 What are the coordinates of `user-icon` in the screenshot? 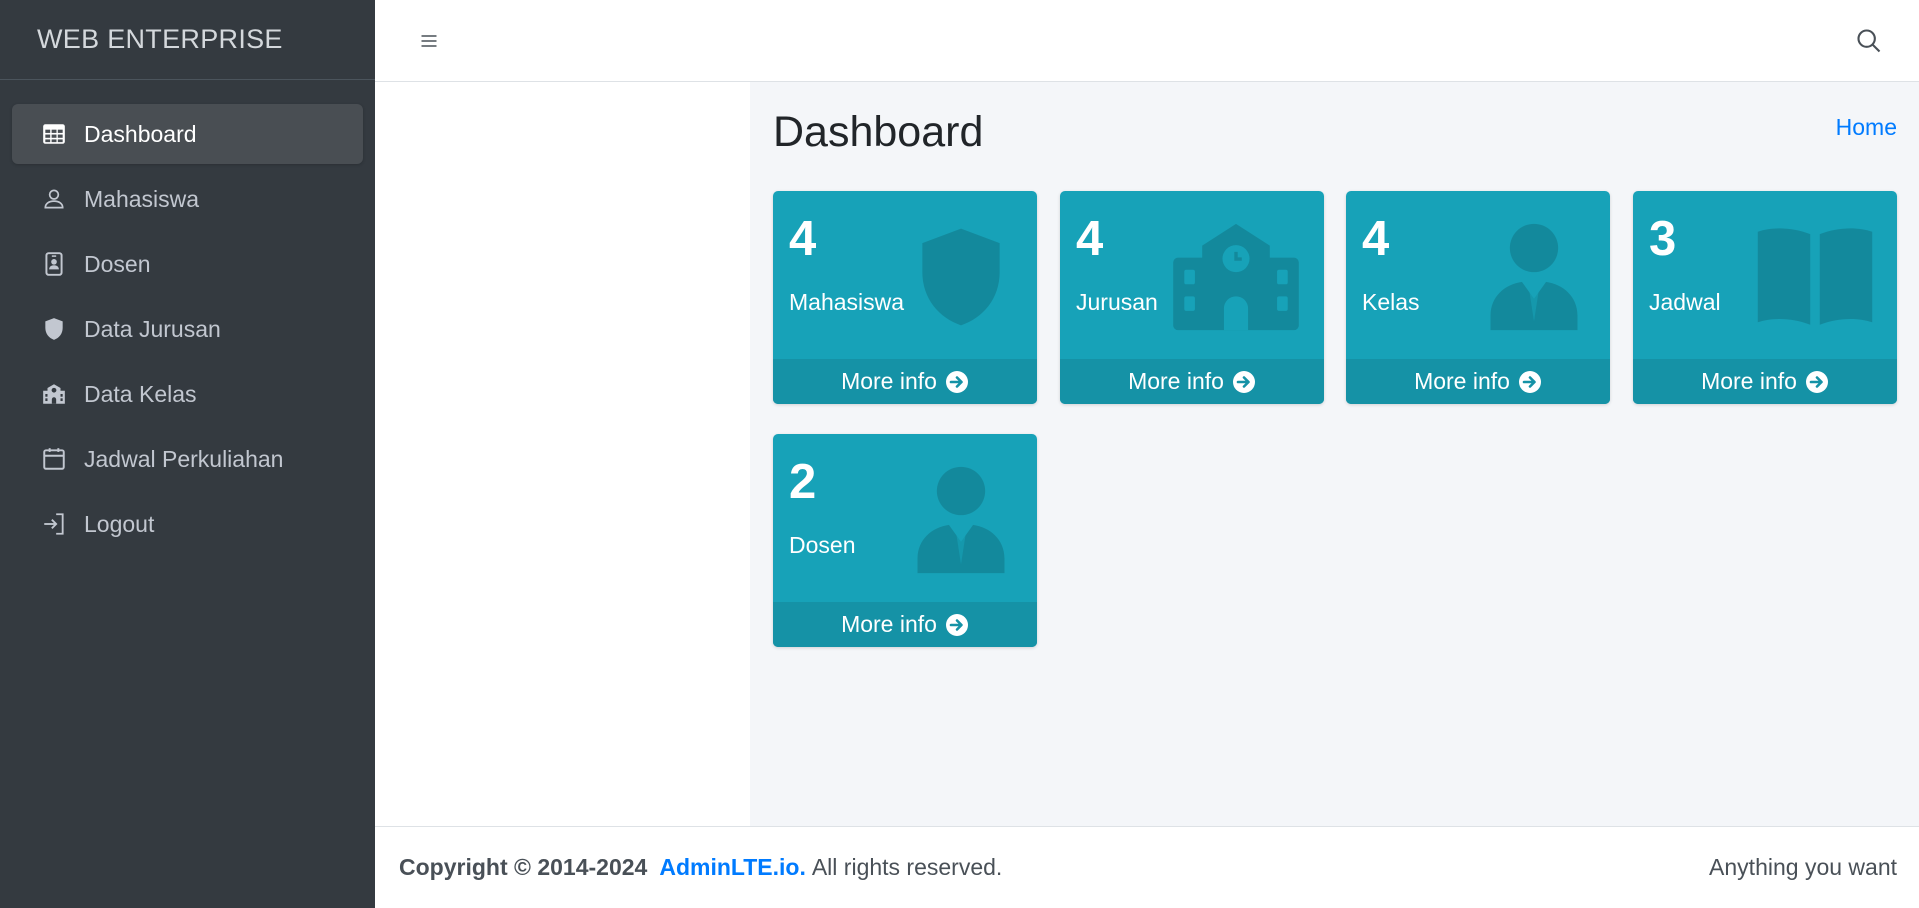 It's located at (54, 199).